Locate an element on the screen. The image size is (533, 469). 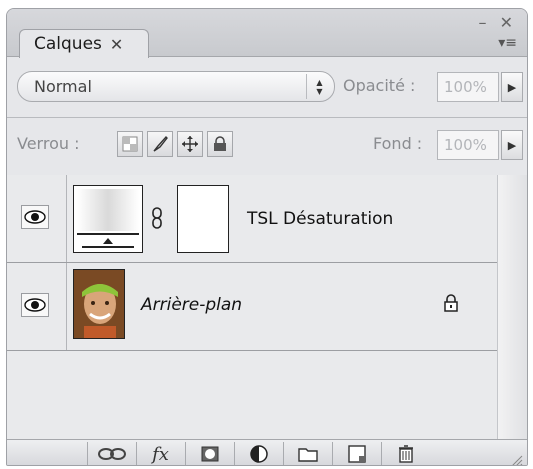
bottom-toolbar: fx is located at coordinates (267, 452).